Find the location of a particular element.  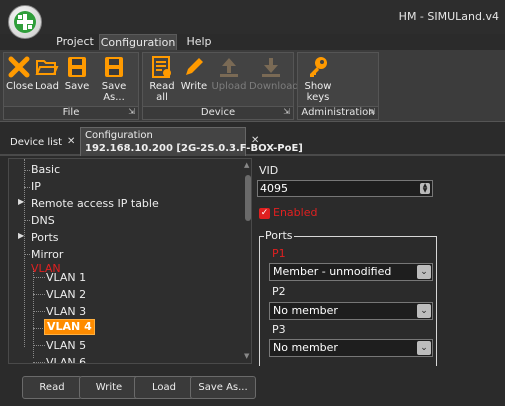

tree-item-vlan-2: VLAN 2 is located at coordinates (66, 294).